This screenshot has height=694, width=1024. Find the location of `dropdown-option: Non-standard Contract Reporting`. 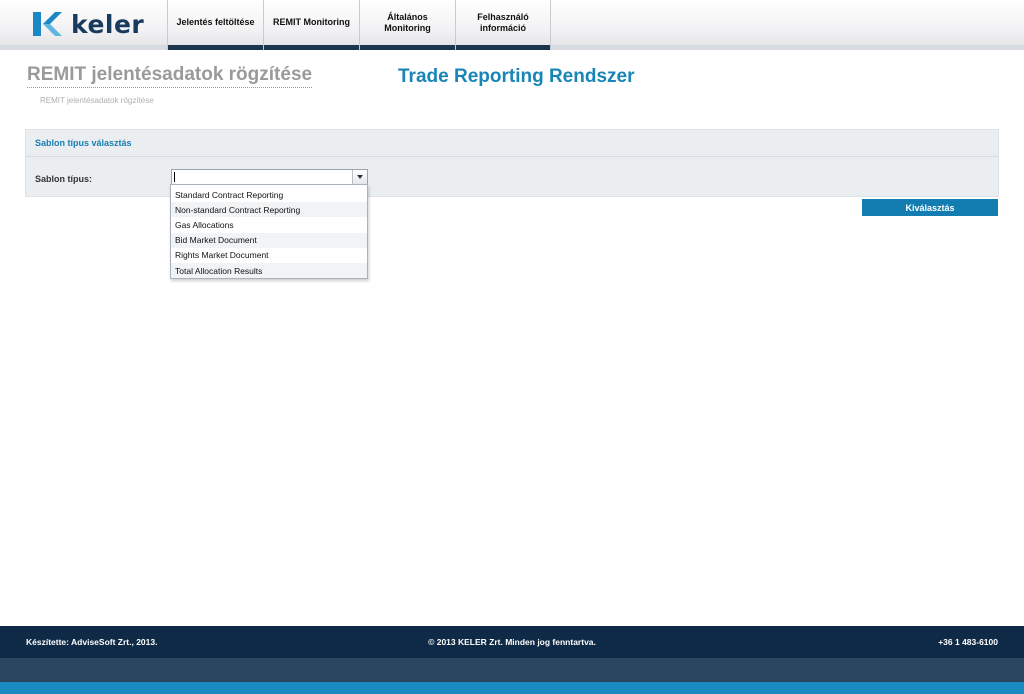

dropdown-option: Non-standard Contract Reporting is located at coordinates (269, 210).